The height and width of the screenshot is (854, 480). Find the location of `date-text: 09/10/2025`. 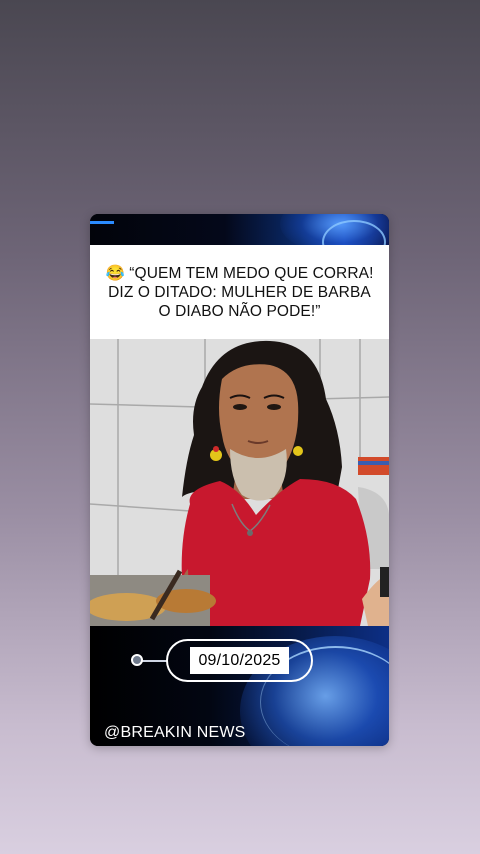

date-text: 09/10/2025 is located at coordinates (239, 660).